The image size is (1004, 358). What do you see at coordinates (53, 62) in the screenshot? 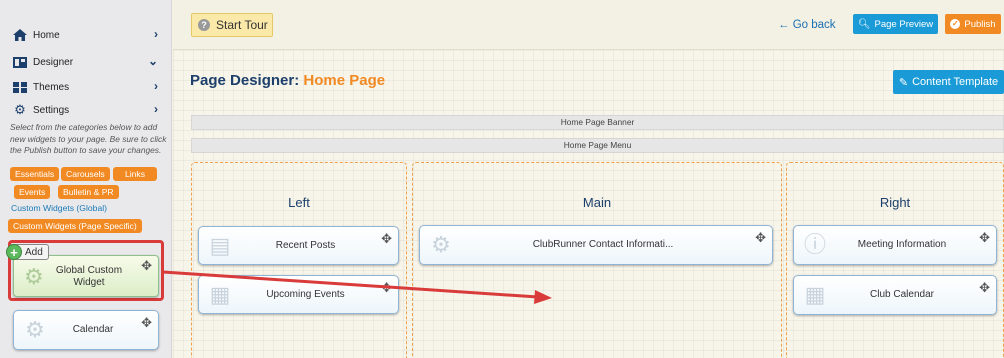
I see `sidebar-item-label: Designer` at bounding box center [53, 62].